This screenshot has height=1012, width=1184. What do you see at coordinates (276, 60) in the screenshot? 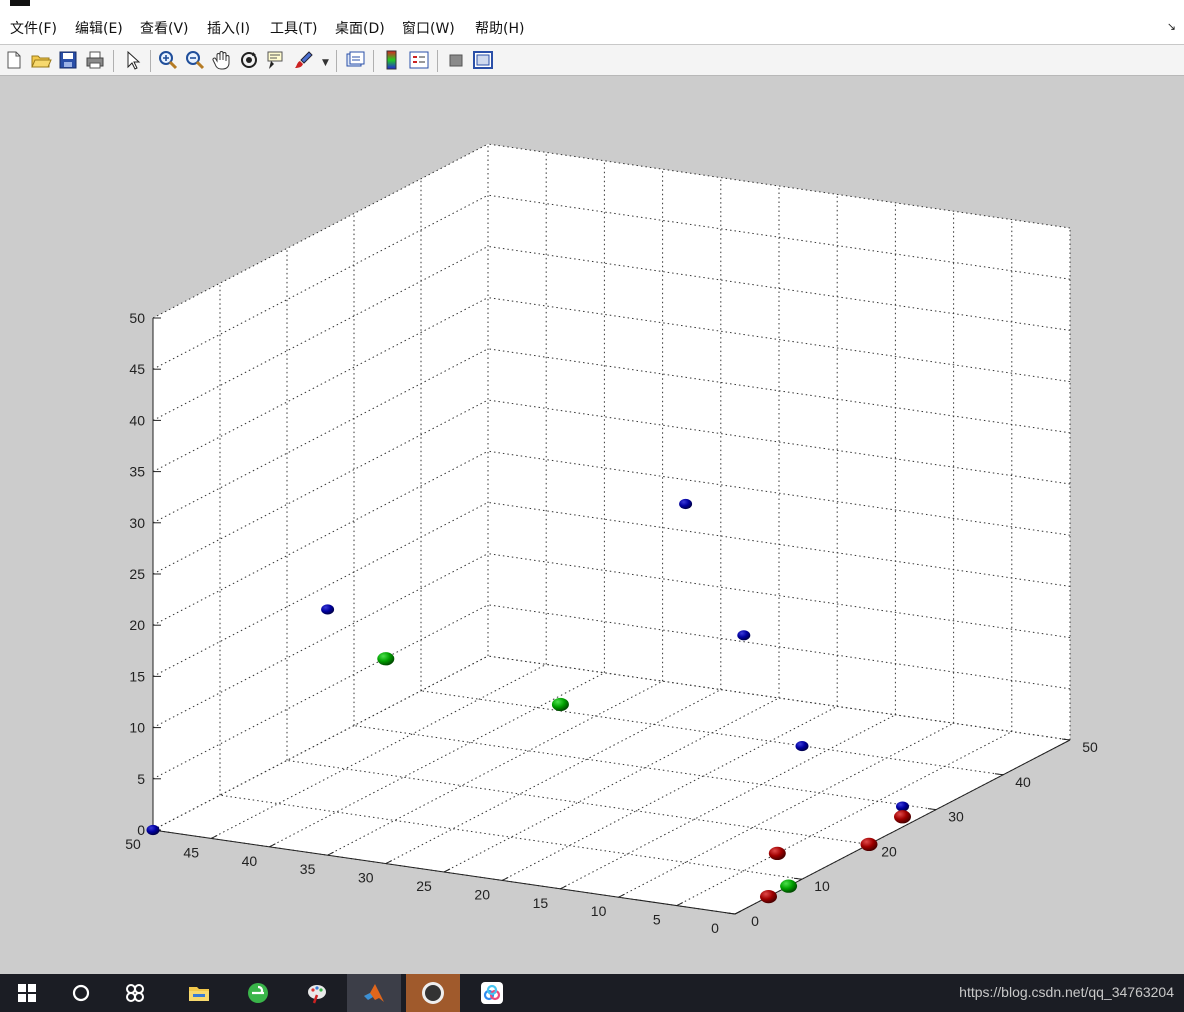
I see `data-cursor-icon` at bounding box center [276, 60].